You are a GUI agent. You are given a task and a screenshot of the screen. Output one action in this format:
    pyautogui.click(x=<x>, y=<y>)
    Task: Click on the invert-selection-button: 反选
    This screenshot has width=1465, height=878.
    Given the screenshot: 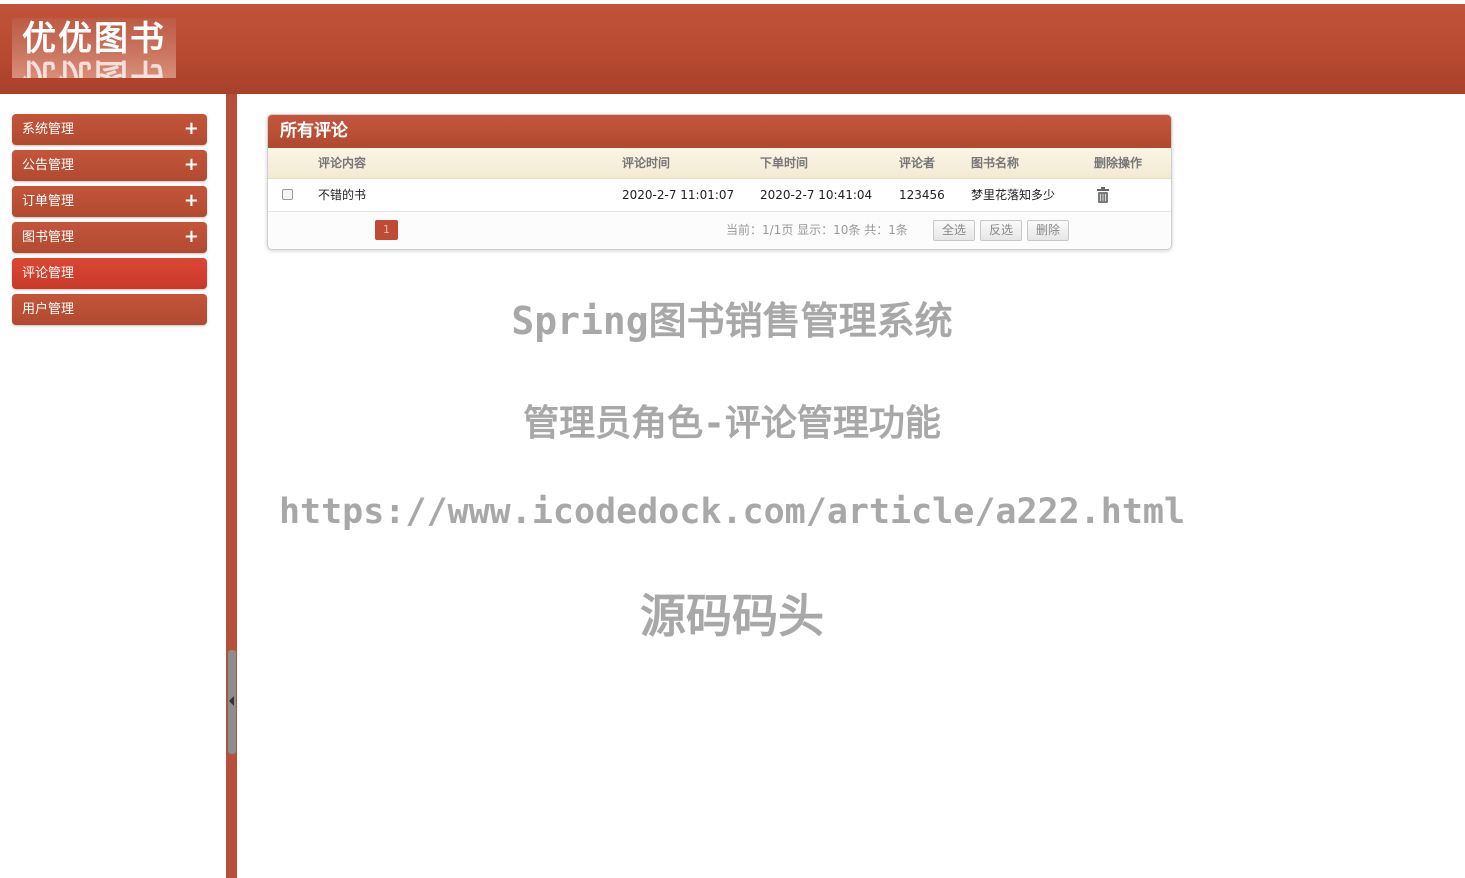 What is the action you would take?
    pyautogui.click(x=1001, y=230)
    